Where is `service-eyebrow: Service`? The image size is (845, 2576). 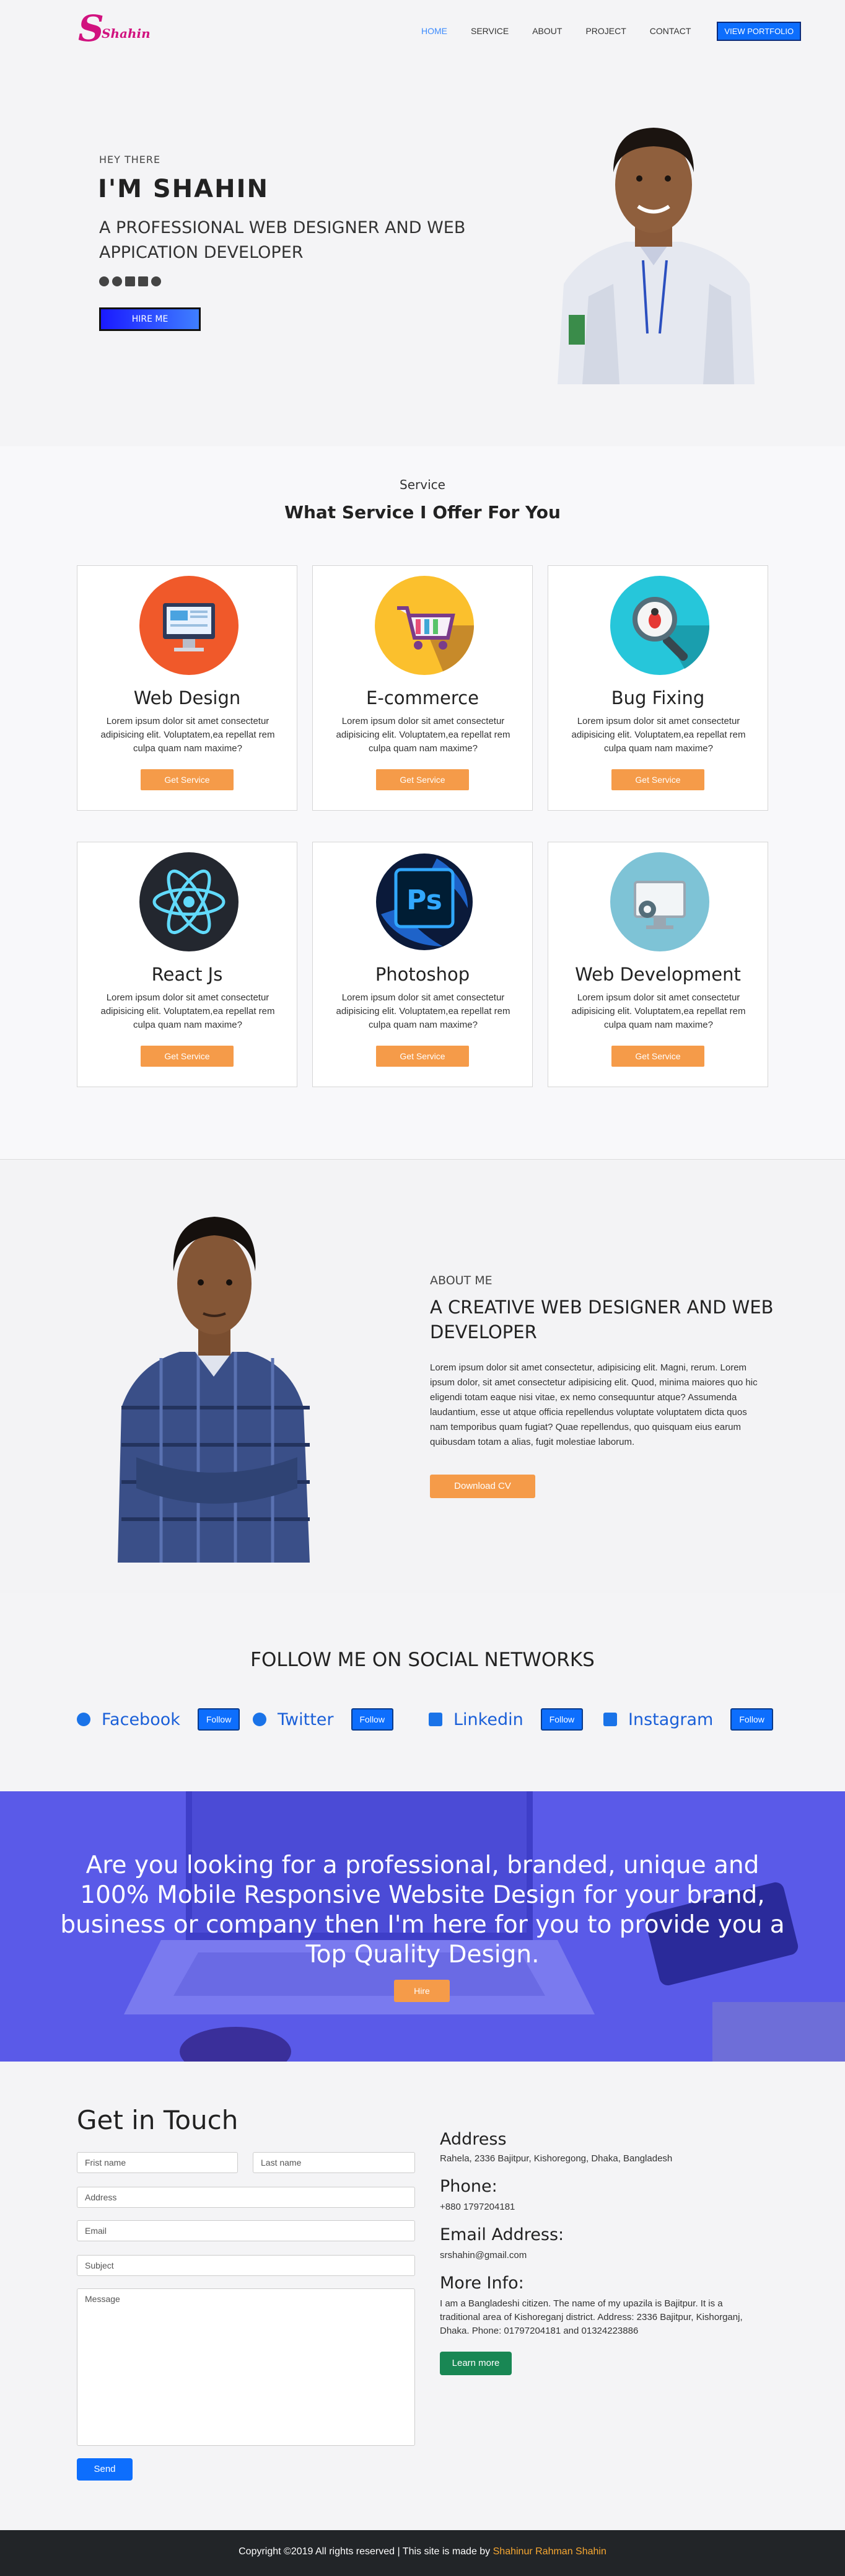 service-eyebrow: Service is located at coordinates (422, 484).